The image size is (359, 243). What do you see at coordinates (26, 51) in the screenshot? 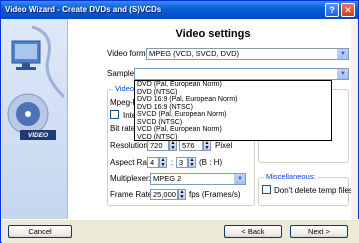
I see `screen-icon` at bounding box center [26, 51].